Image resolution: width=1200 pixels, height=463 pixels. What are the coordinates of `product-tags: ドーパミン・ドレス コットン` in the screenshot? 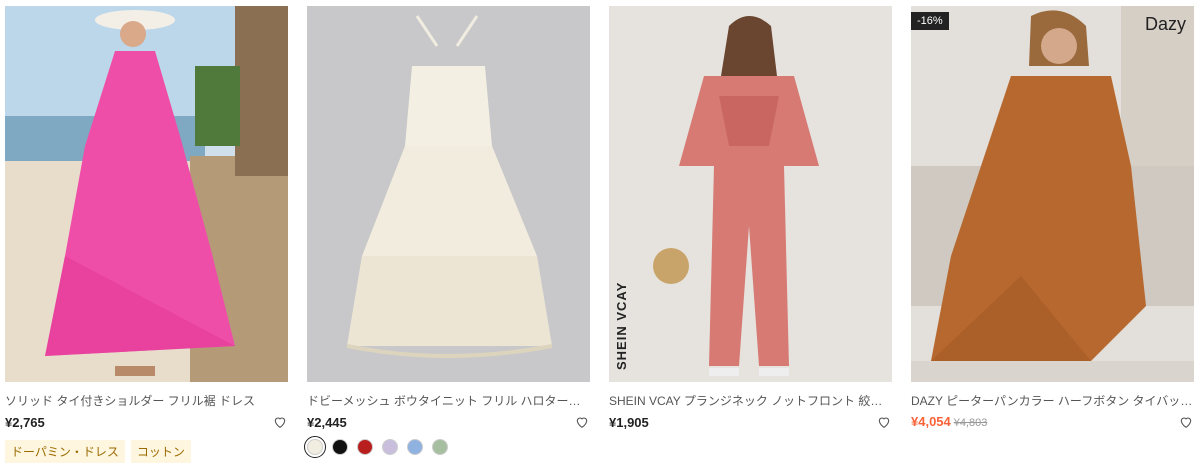 It's located at (146, 451).